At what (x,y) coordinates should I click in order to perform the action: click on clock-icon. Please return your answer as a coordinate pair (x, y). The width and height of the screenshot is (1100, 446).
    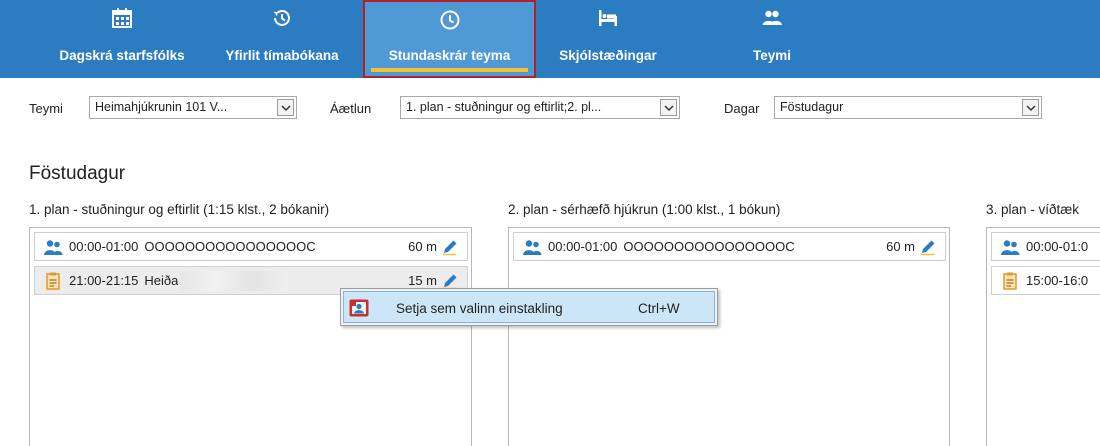
    Looking at the image, I should click on (449, 20).